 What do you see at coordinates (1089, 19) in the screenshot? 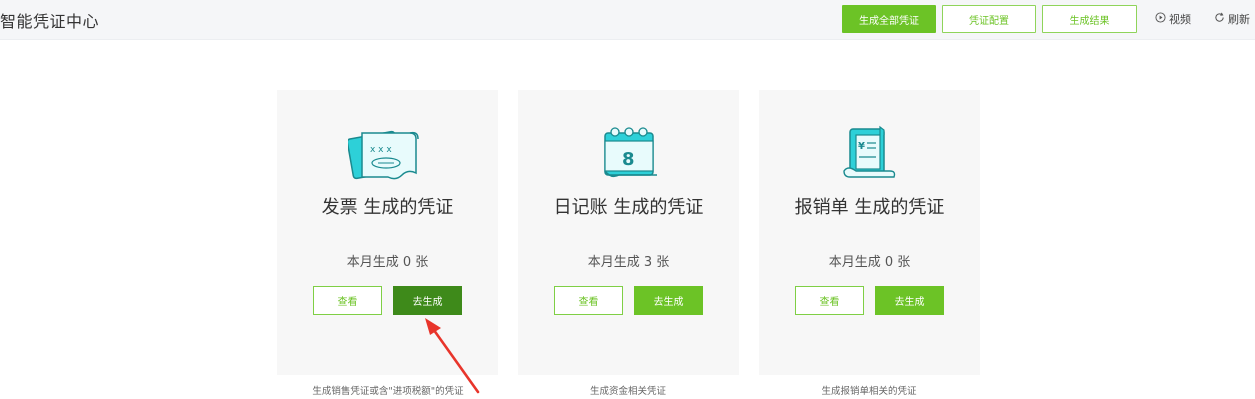
I see `generate-result-button: 生成结果` at bounding box center [1089, 19].